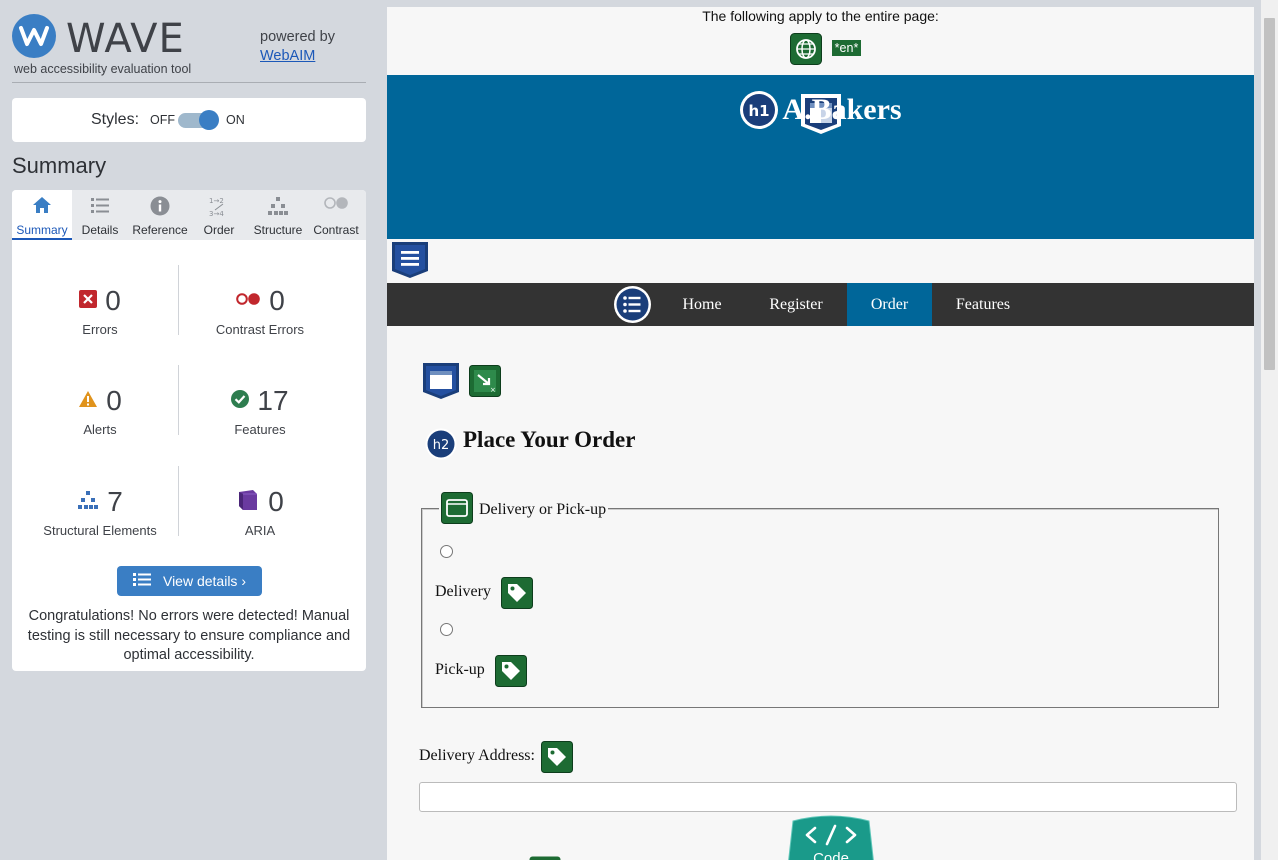  Describe the element at coordinates (457, 510) in the screenshot. I see `fieldset-icon` at that location.